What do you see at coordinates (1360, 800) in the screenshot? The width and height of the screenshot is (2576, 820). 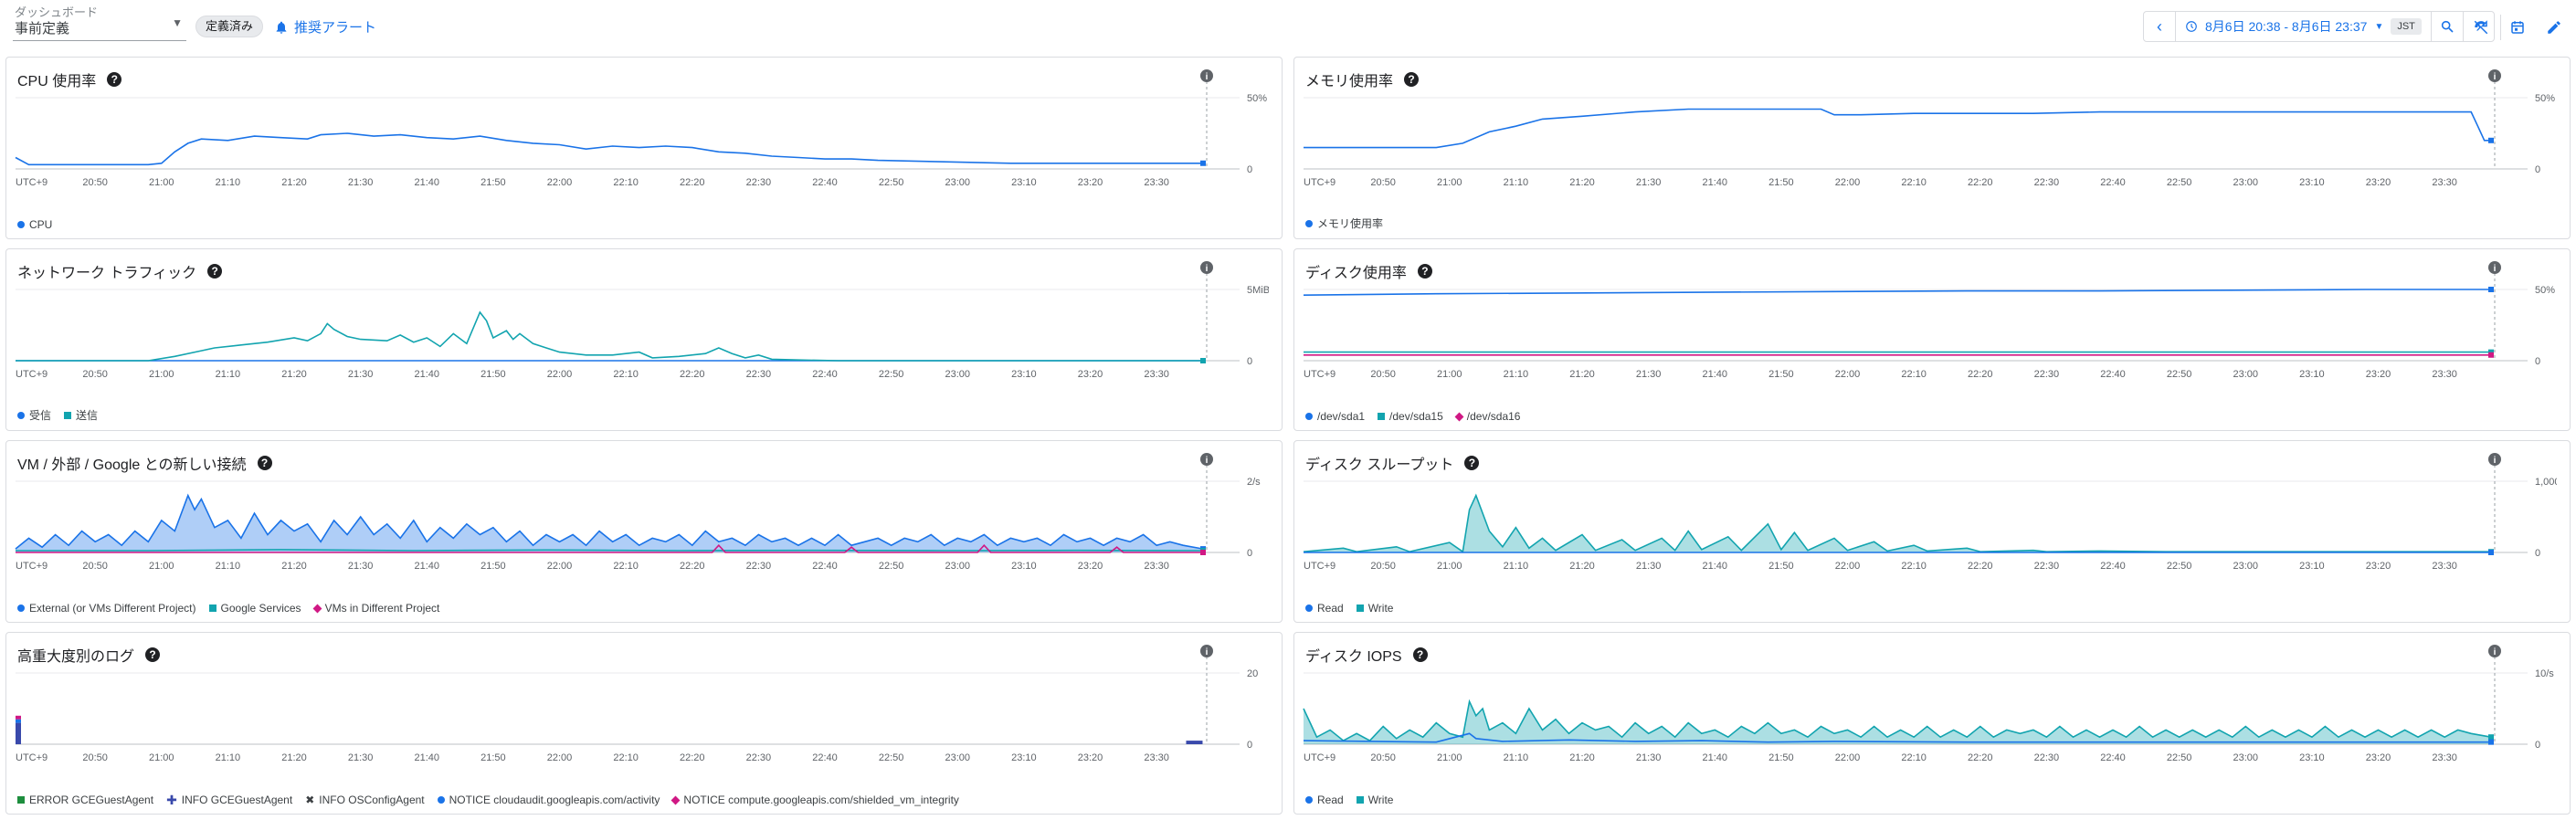 I see `legend-square-icon` at bounding box center [1360, 800].